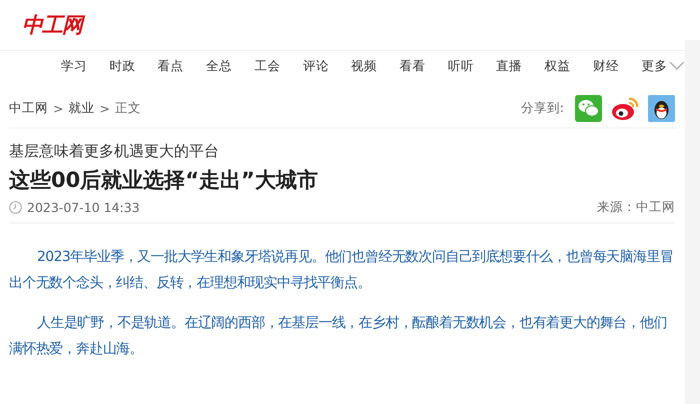  What do you see at coordinates (692, 222) in the screenshot?
I see `scrollbar-track` at bounding box center [692, 222].